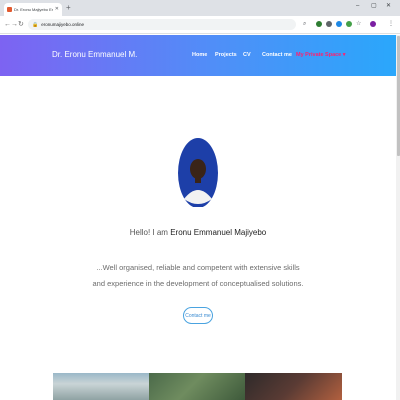  I want to click on contact-me-button: Contact me, so click(198, 315).